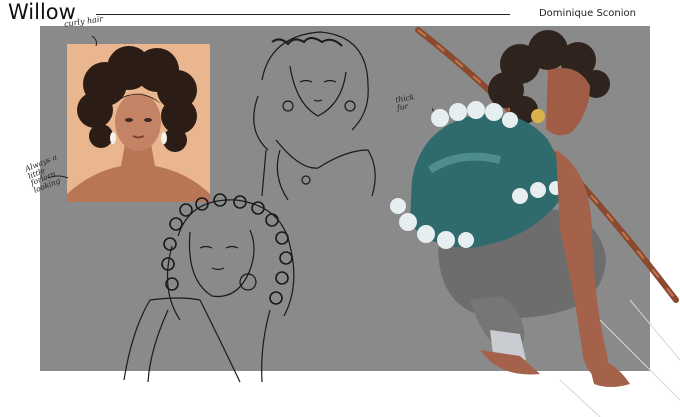 Image resolution: width=680 pixels, height=417 pixels. Describe the element at coordinates (314, 116) in the screenshot. I see `head-sketch-hooded` at that location.